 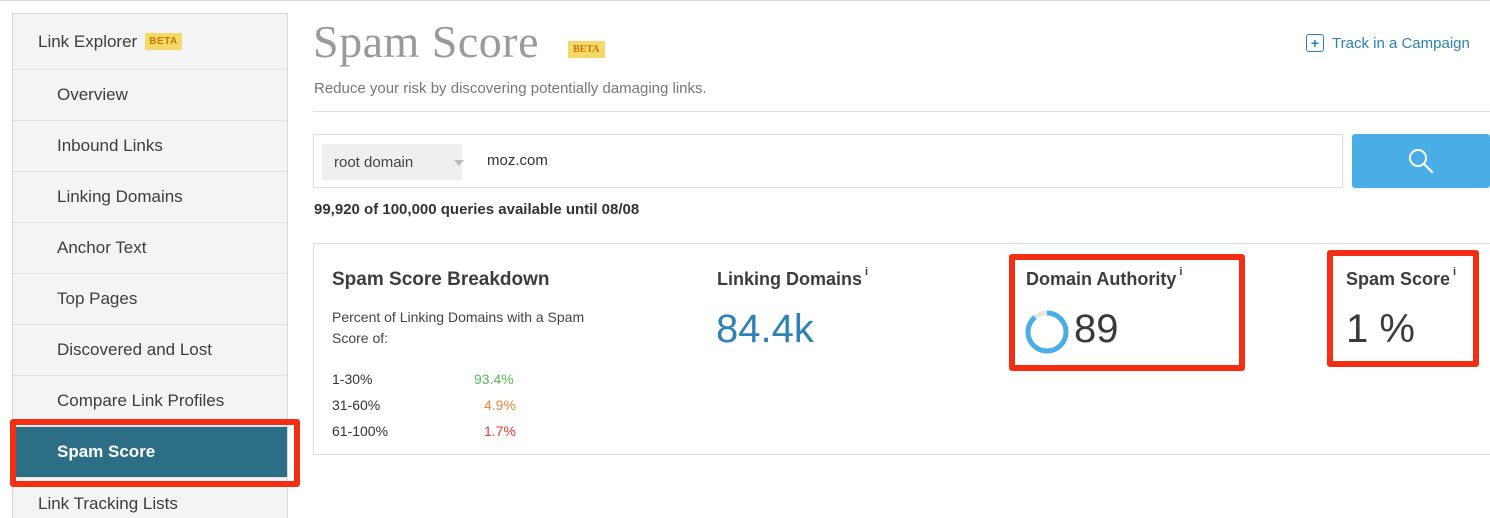 What do you see at coordinates (150, 95) in the screenshot?
I see `sidebar-item-overview: Overview` at bounding box center [150, 95].